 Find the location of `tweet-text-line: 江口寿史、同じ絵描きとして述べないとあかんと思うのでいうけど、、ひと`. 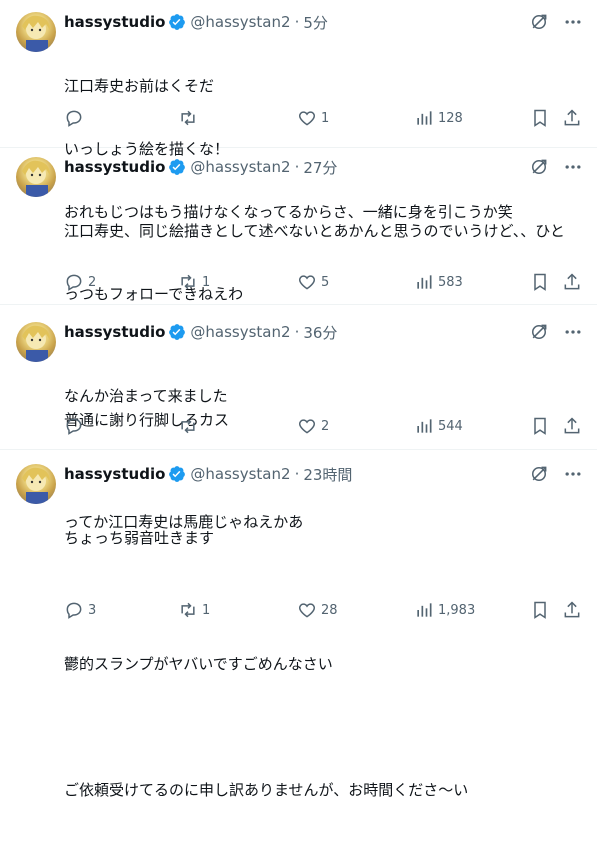

tweet-text-line: 江口寿史、同じ絵描きとして述べないとあかんと思うのでいうけど、、ひと is located at coordinates (314, 231).